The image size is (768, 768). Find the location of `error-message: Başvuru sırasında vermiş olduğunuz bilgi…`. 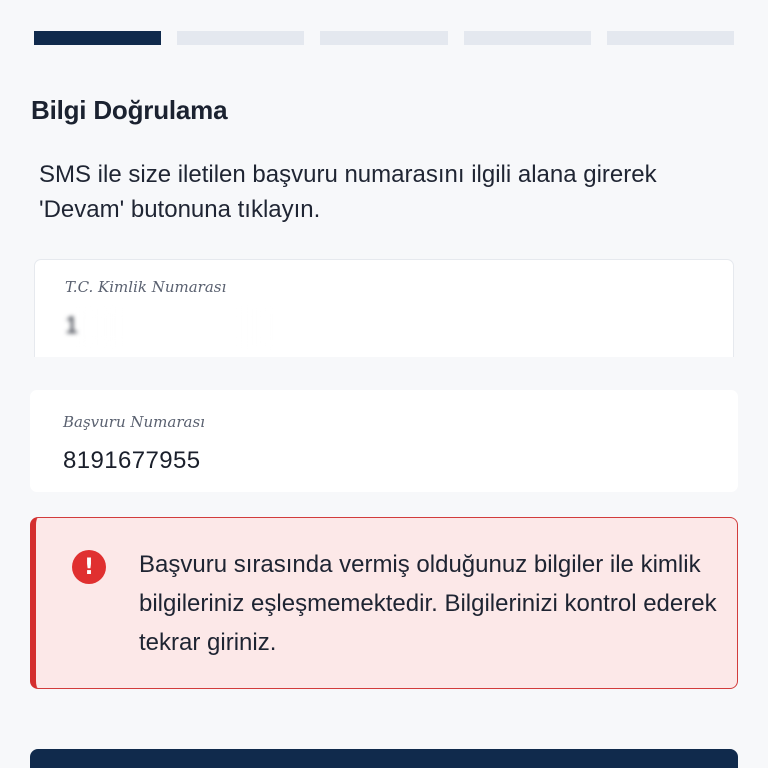

error-message: Başvuru sırasında vermiş olduğunuz bilgi… is located at coordinates (428, 603).